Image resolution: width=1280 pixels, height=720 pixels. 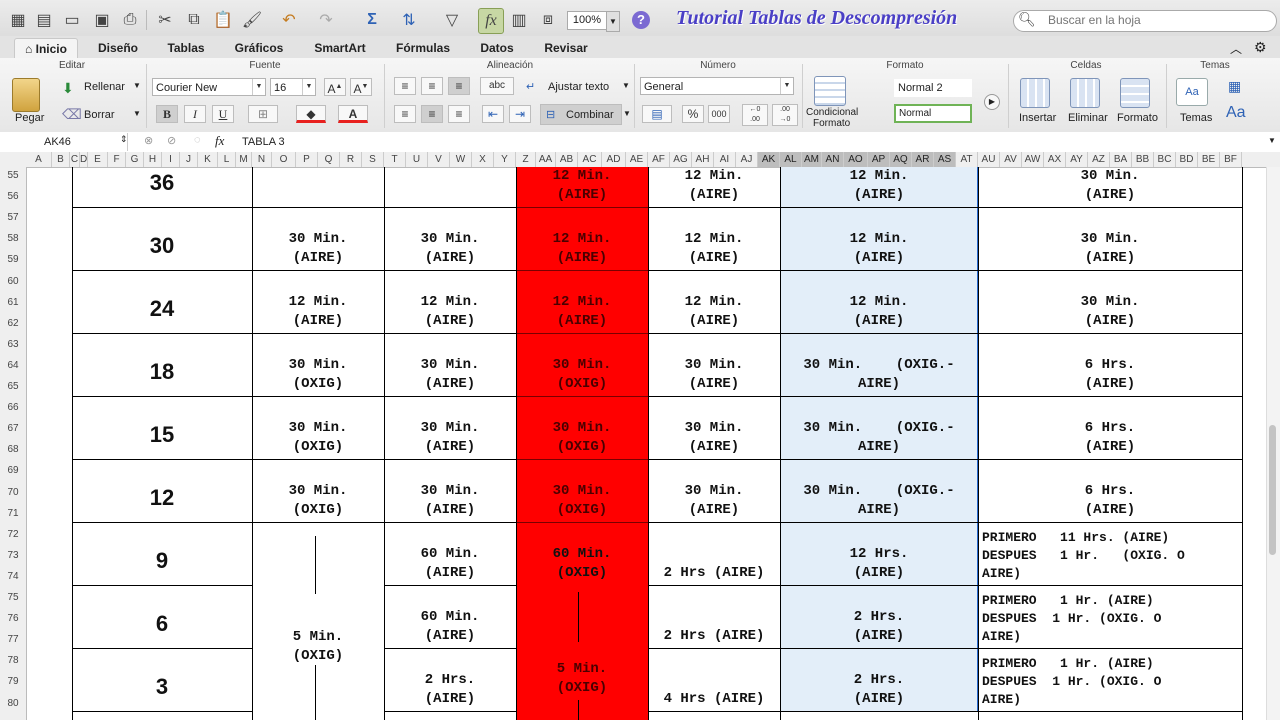 What do you see at coordinates (219, 141) in the screenshot?
I see `fx-icon: fx` at bounding box center [219, 141].